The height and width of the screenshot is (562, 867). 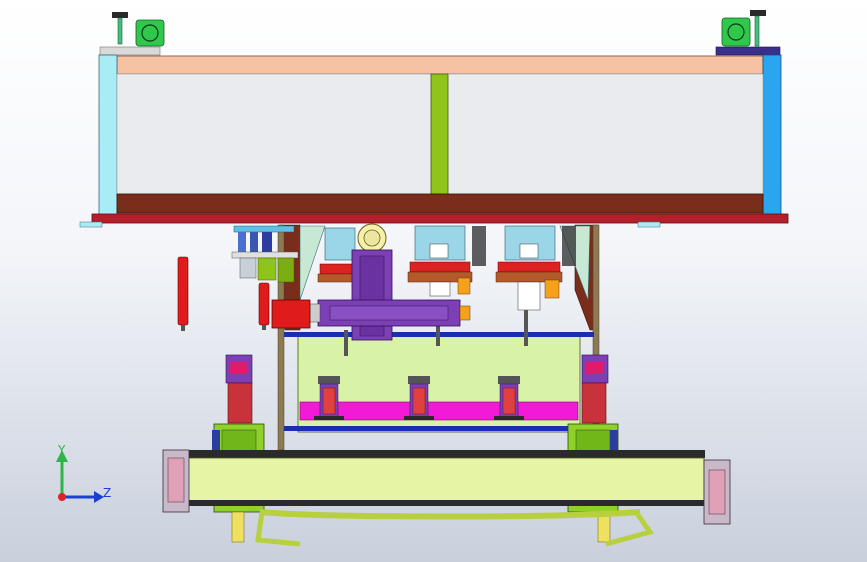 What do you see at coordinates (107, 493) in the screenshot?
I see `axis-z-label: Z` at bounding box center [107, 493].